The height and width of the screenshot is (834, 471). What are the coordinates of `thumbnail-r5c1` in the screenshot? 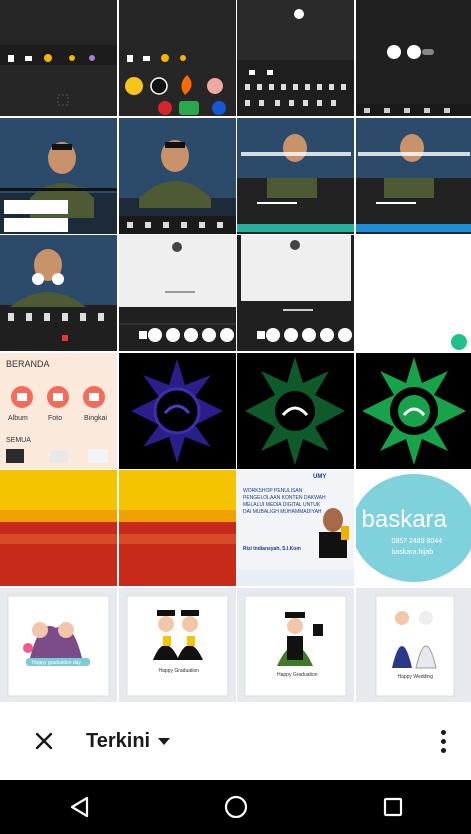 It's located at (58, 528).